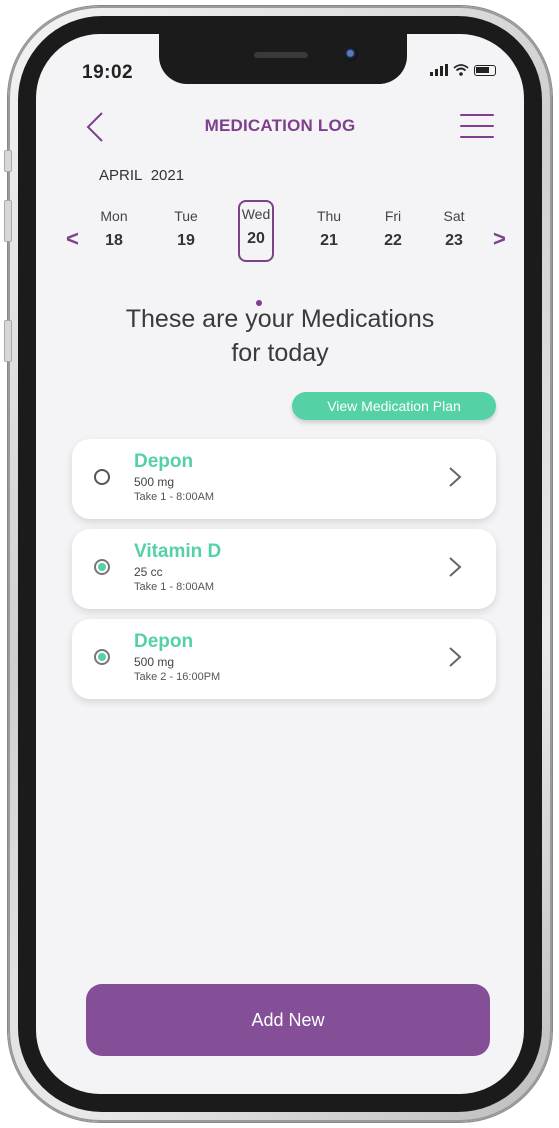 The height and width of the screenshot is (1128, 559). I want to click on month-year-label: APRIL 2021, so click(141, 175).